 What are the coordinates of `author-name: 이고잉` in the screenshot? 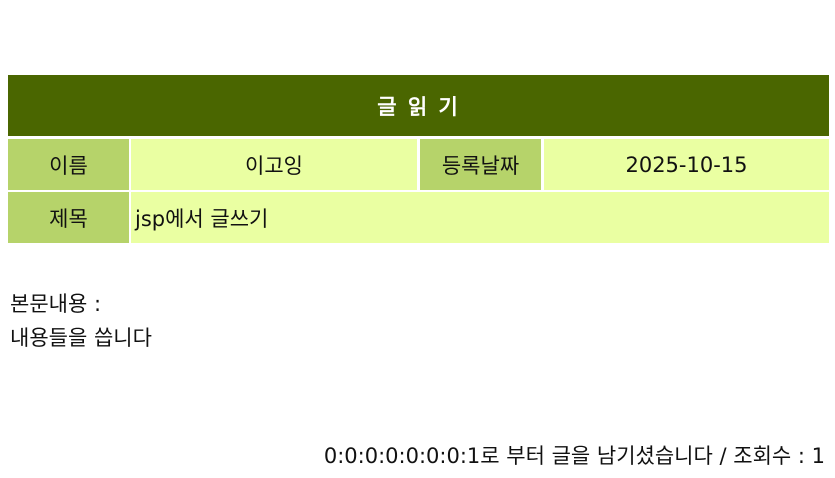 It's located at (274, 164).